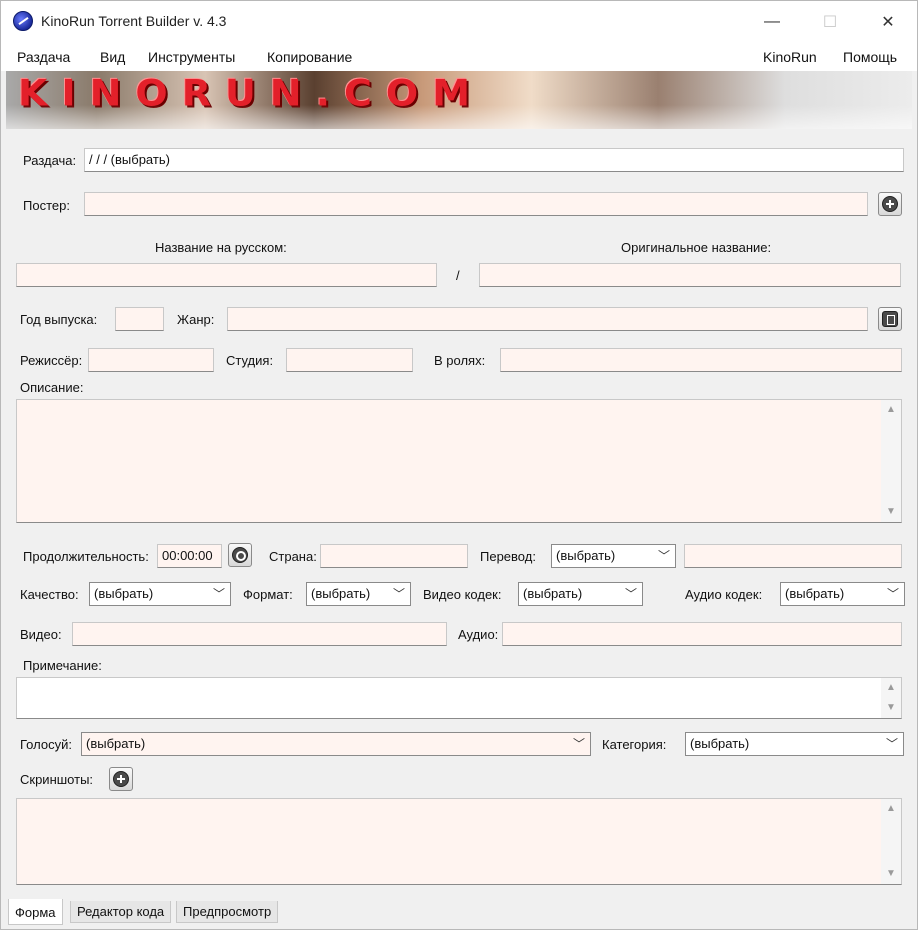  What do you see at coordinates (221, 247) in the screenshot?
I see `name-ru-label: Название на русском:` at bounding box center [221, 247].